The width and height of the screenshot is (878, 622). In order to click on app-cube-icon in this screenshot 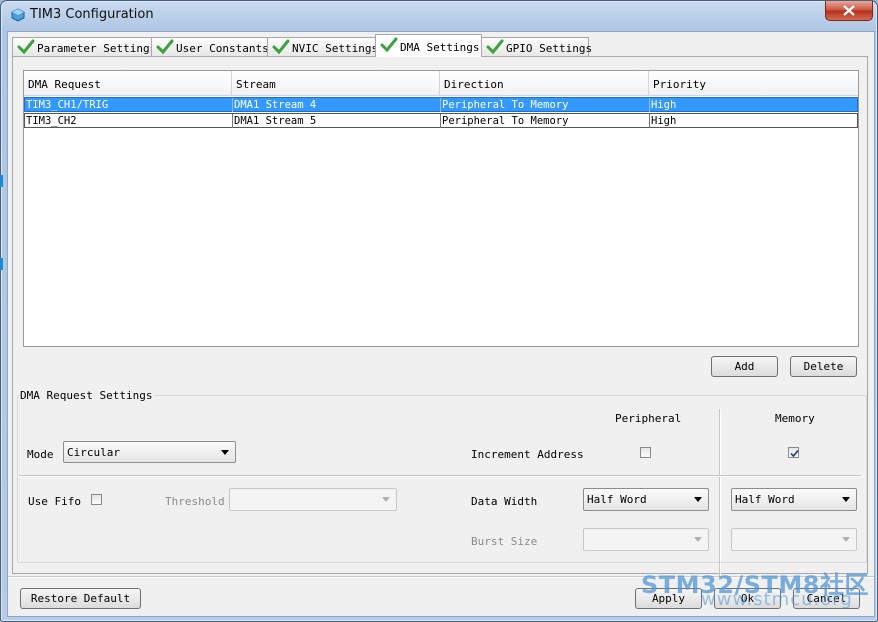, I will do `click(18, 15)`.